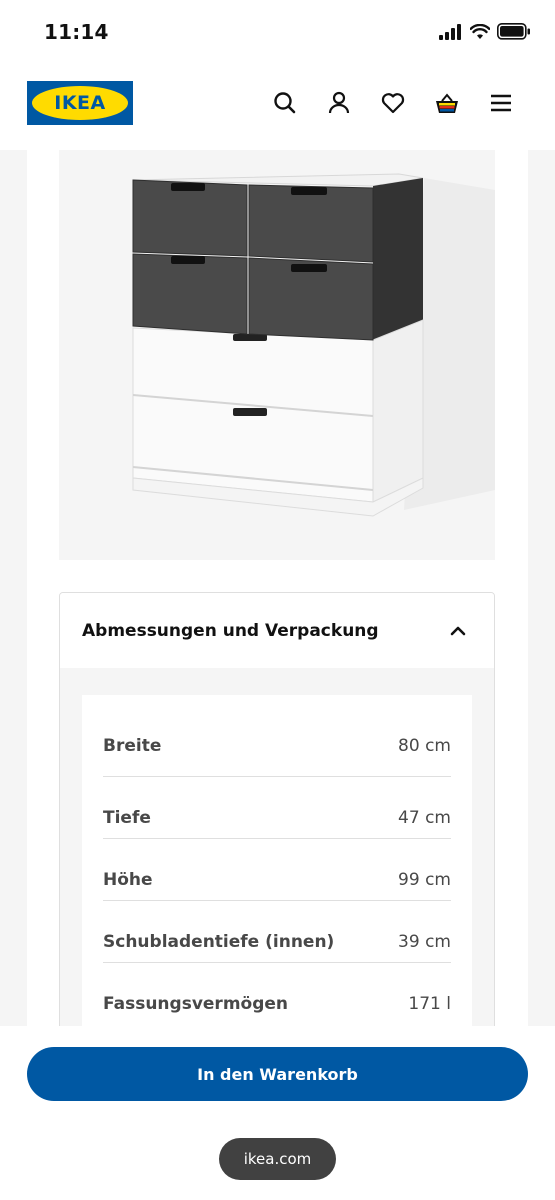 The width and height of the screenshot is (555, 1200). I want to click on status-icons, so click(485, 31).